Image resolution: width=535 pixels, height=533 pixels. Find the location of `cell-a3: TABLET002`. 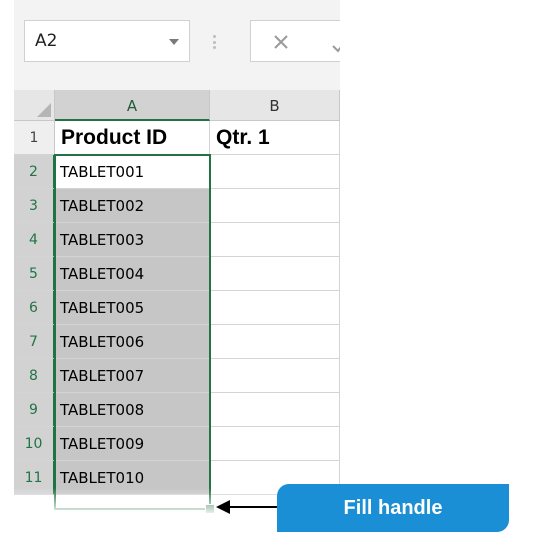

cell-a3: TABLET002 is located at coordinates (132, 206).